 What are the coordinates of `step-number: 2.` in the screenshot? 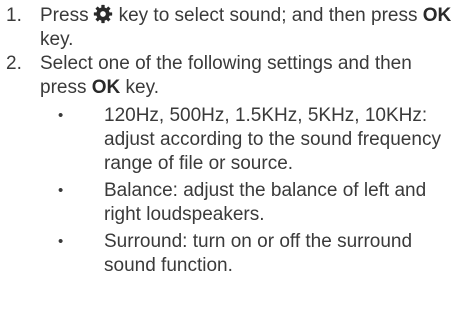 It's located at (14, 63).